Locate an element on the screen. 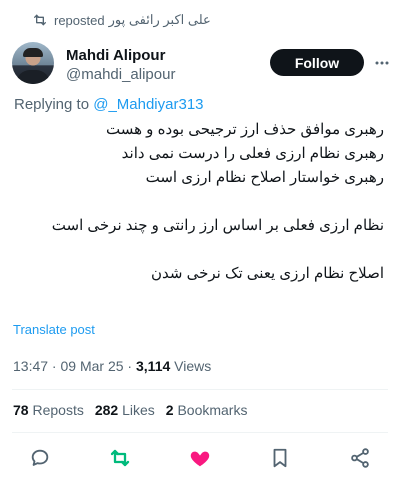 The width and height of the screenshot is (400, 482). bookmarks-stat: 2 Bookmarks is located at coordinates (207, 410).